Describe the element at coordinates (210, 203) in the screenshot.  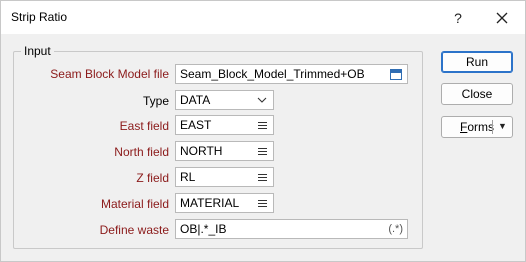
I see `material-field-value: MATERIAL` at that location.